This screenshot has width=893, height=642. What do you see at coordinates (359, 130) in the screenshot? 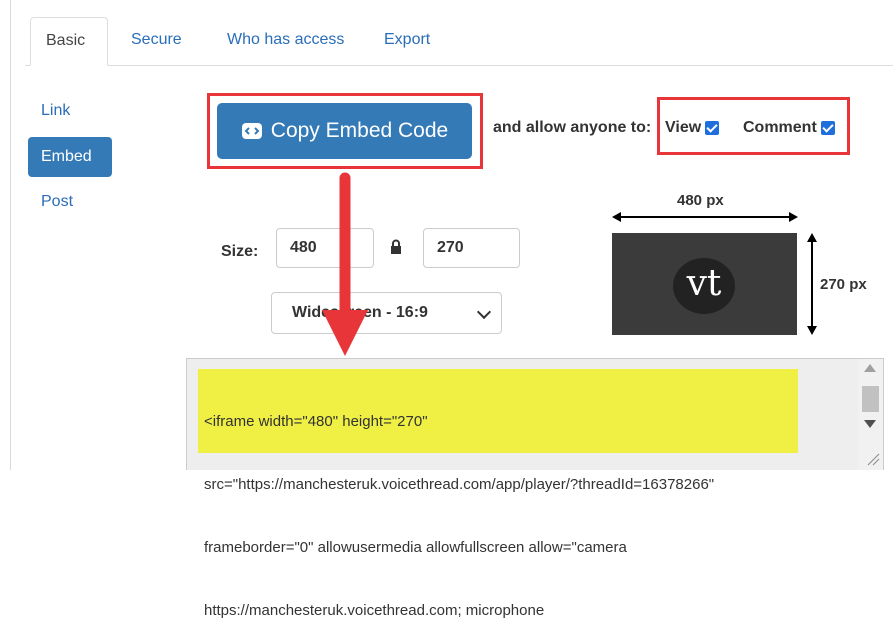
I see `copy-embed-code-label: Copy Embed Code` at bounding box center [359, 130].